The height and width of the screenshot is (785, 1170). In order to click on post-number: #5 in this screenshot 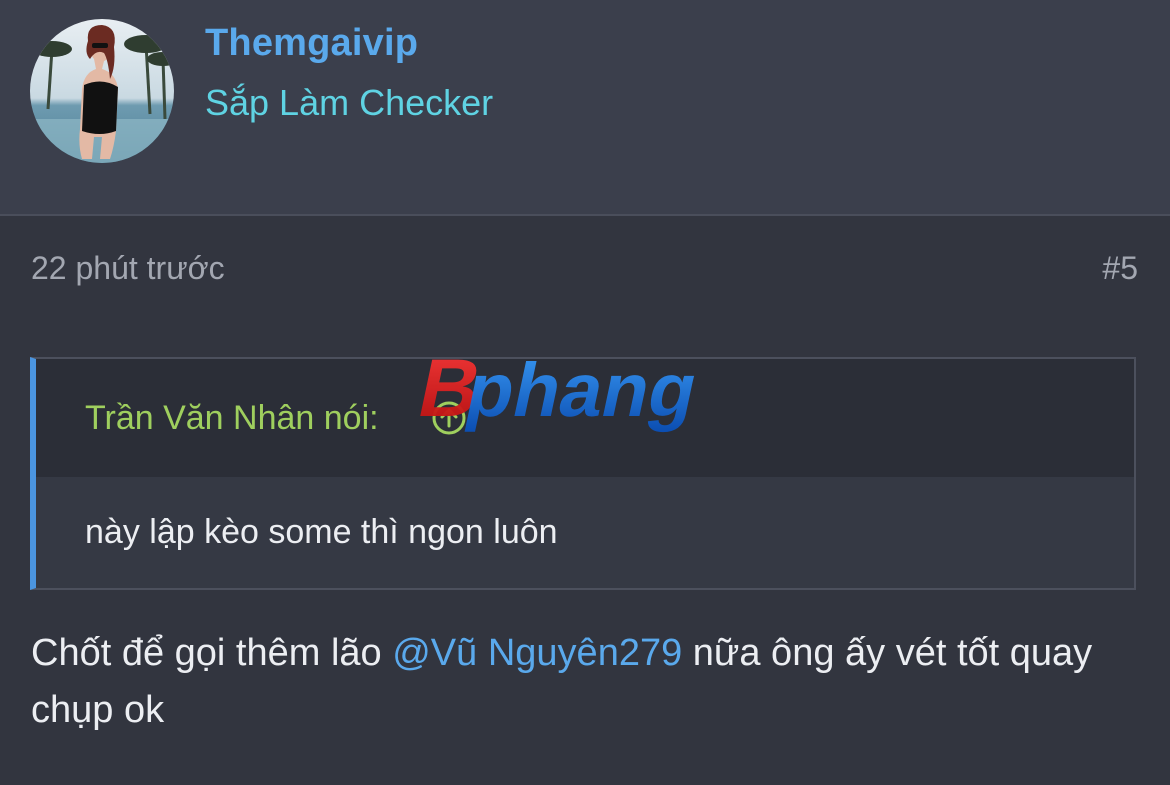, I will do `click(1120, 268)`.